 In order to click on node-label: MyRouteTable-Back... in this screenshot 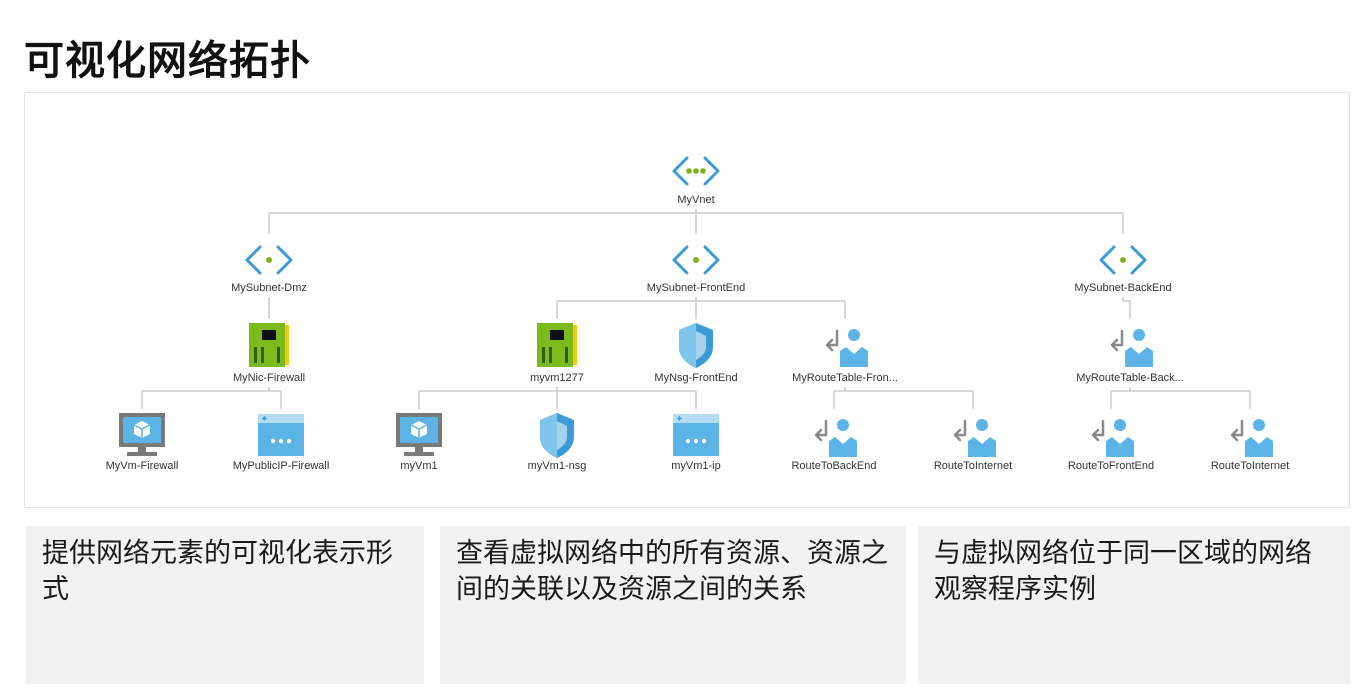, I will do `click(1130, 378)`.